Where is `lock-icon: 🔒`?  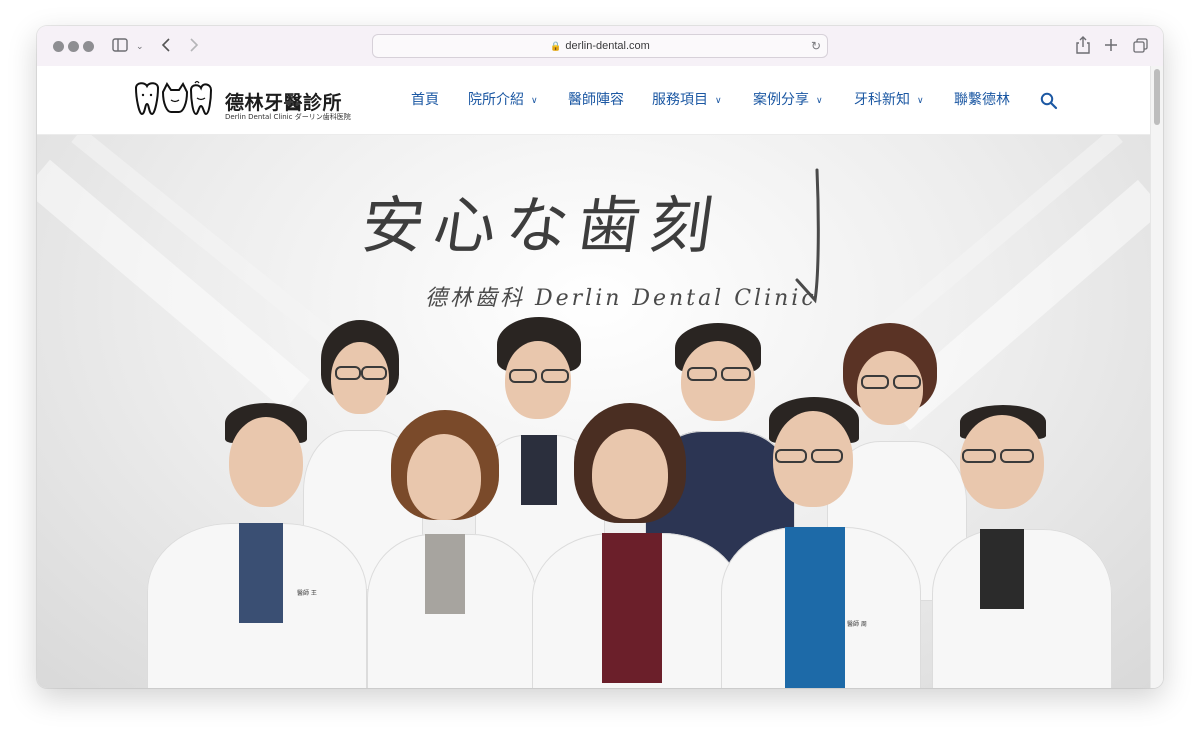 lock-icon: 🔒 is located at coordinates (556, 46).